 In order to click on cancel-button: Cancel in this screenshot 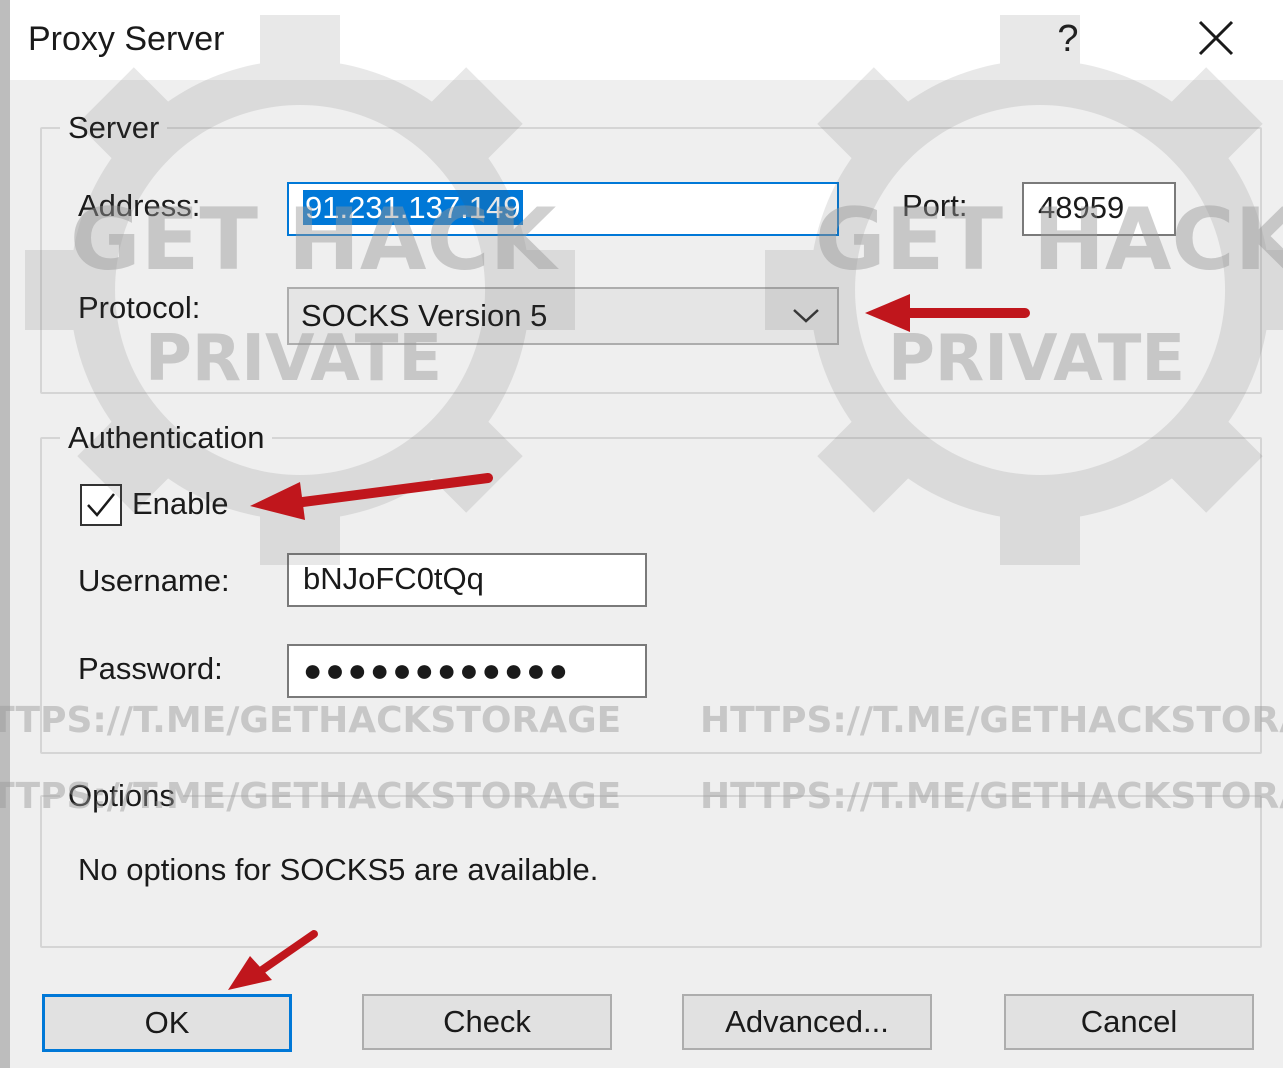, I will do `click(1129, 1022)`.